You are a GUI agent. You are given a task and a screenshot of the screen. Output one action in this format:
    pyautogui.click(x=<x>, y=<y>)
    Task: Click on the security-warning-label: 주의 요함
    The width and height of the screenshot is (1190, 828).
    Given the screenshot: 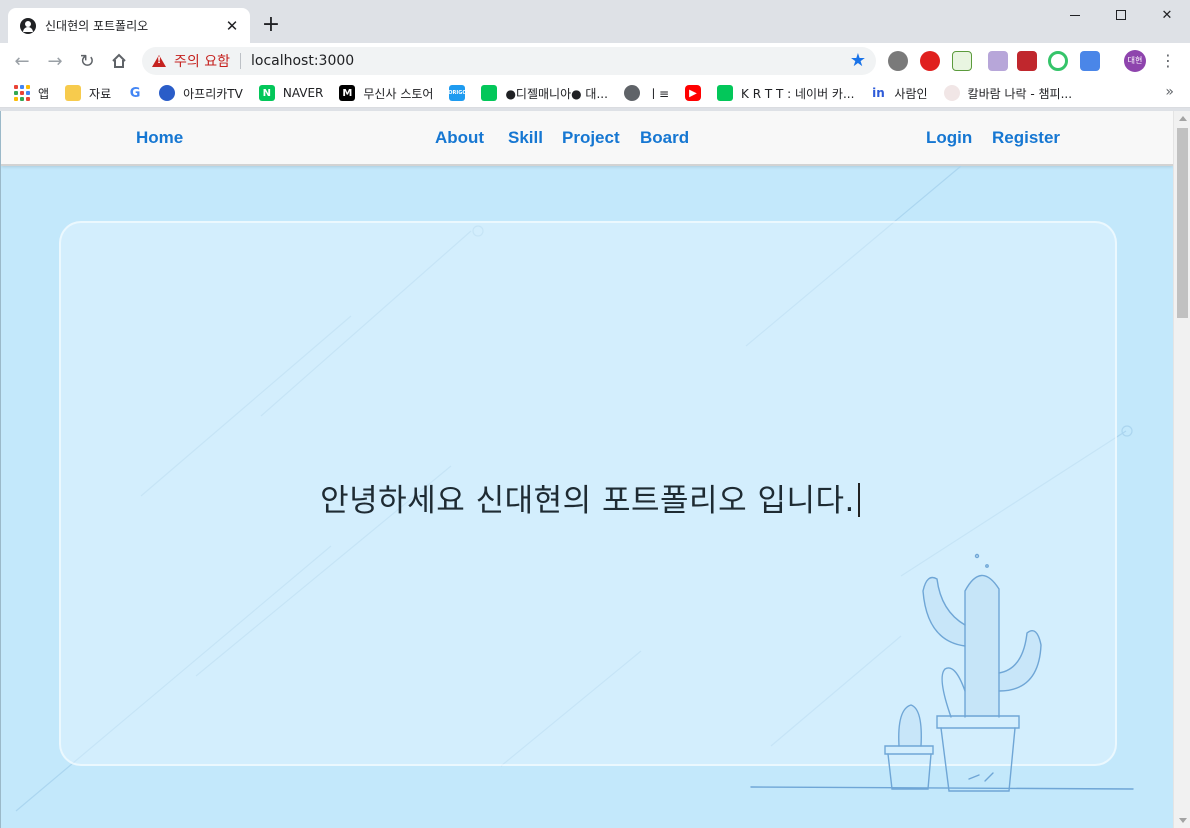 What is the action you would take?
    pyautogui.click(x=202, y=61)
    